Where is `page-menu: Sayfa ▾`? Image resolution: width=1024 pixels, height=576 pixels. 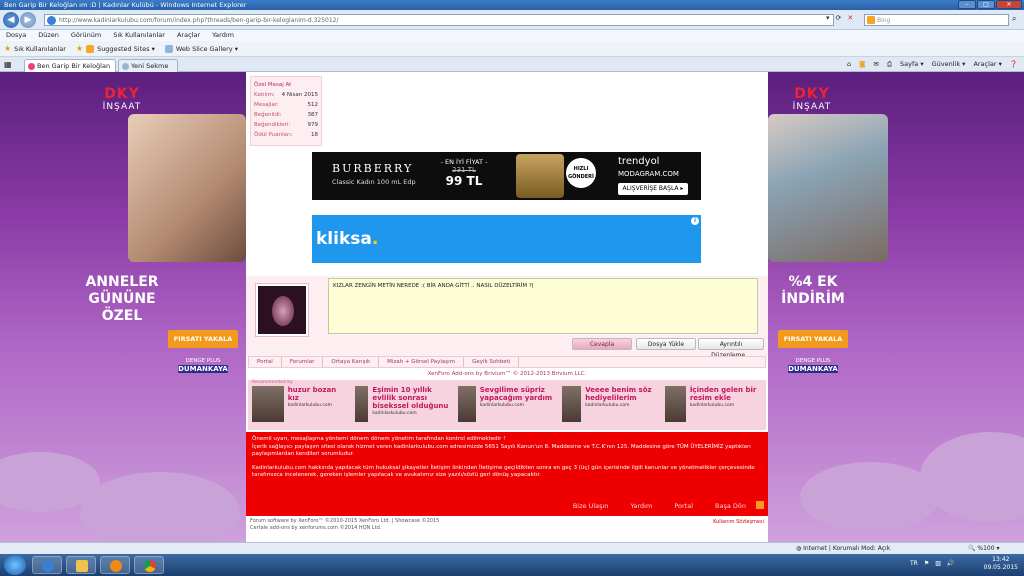
page-menu: Sayfa ▾ is located at coordinates (912, 64).